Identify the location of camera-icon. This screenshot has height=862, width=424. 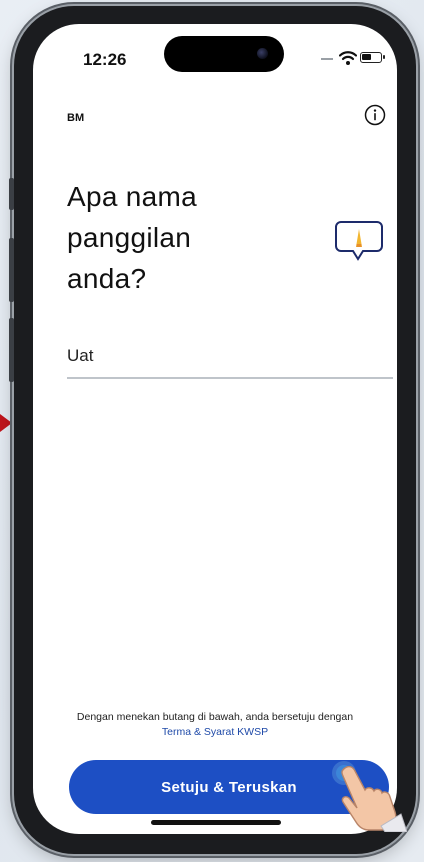
(262, 53).